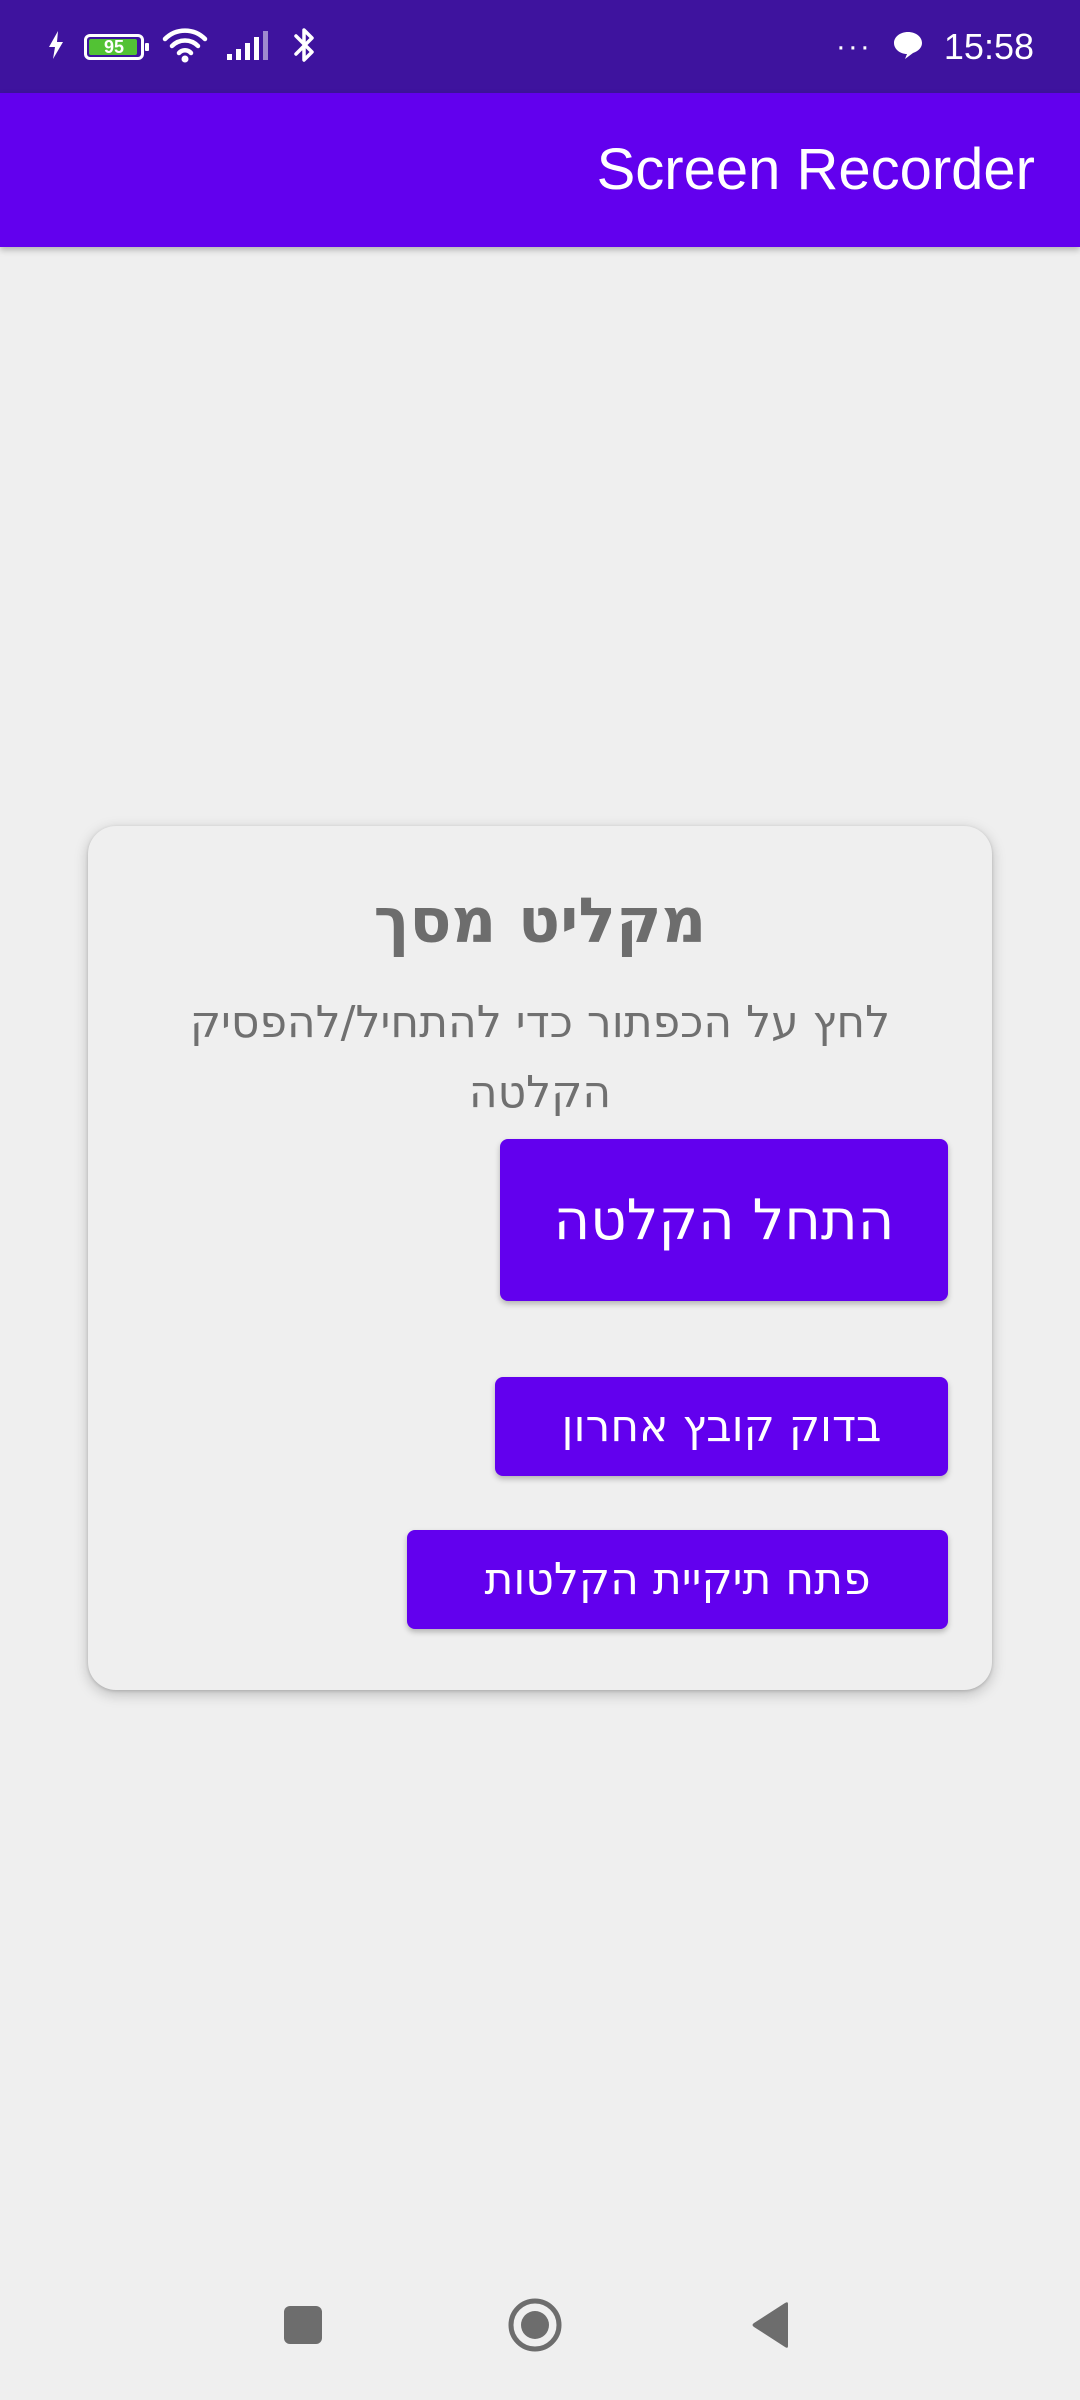  What do you see at coordinates (771, 2325) in the screenshot?
I see `back-icon` at bounding box center [771, 2325].